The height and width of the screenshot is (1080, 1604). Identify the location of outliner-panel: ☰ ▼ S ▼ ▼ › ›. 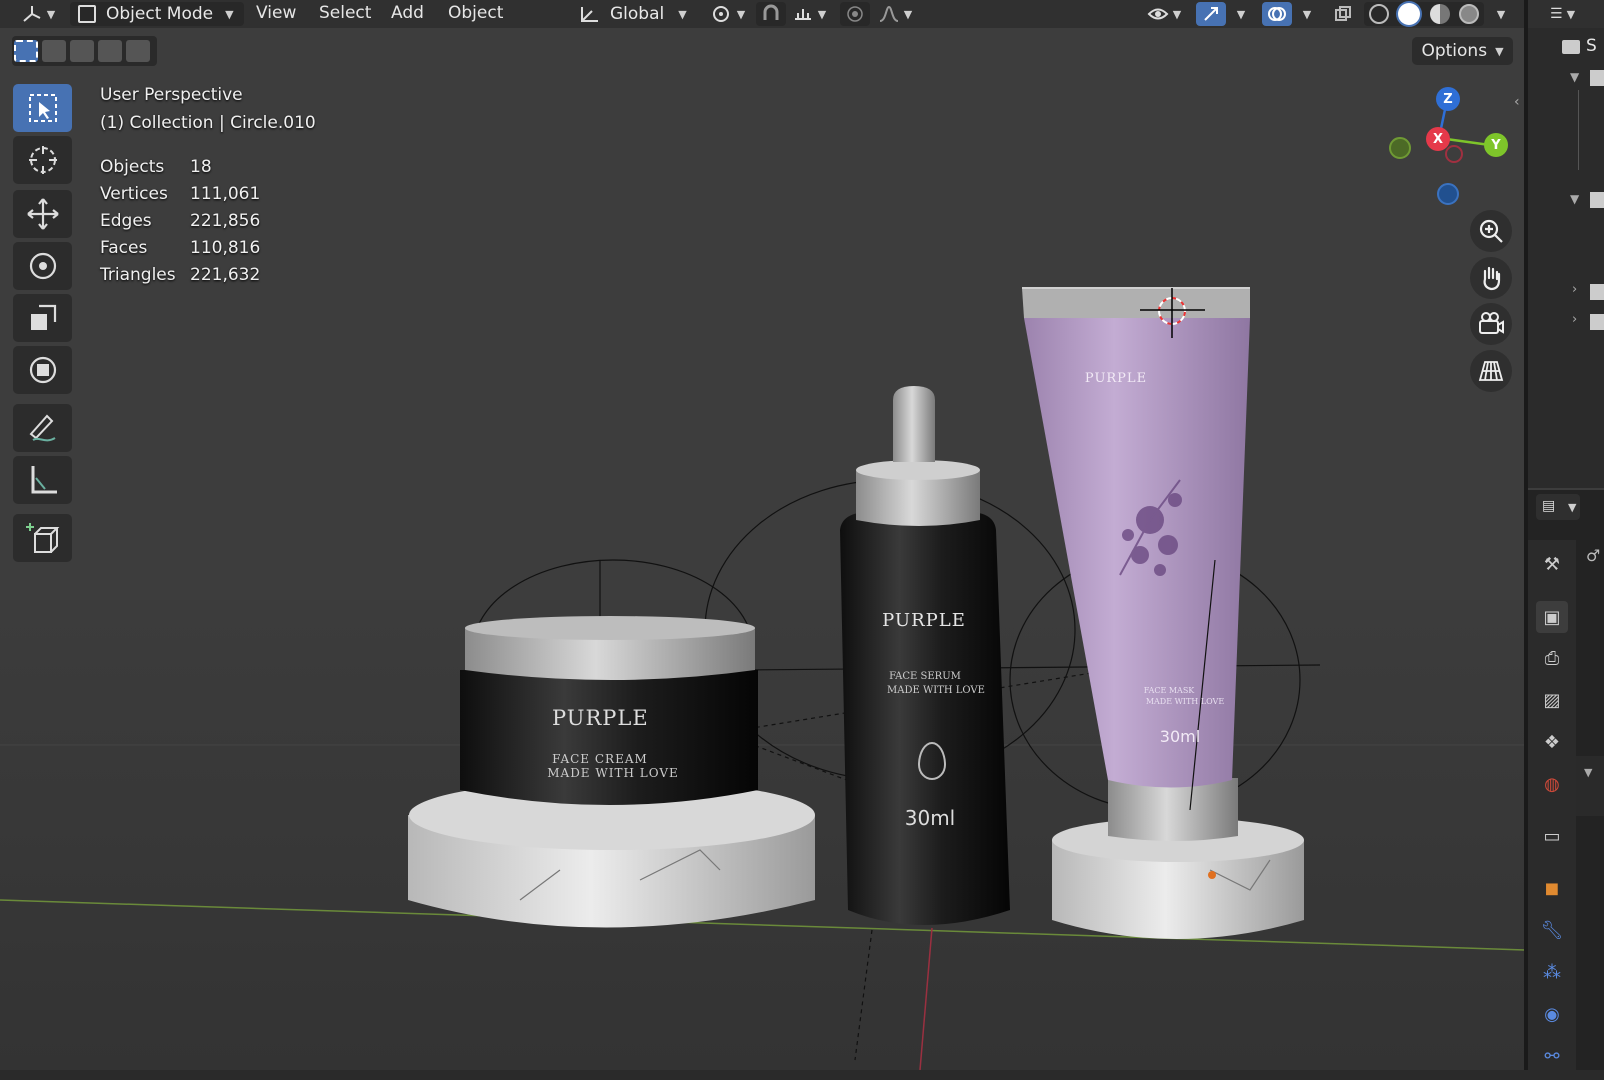
(1566, 244).